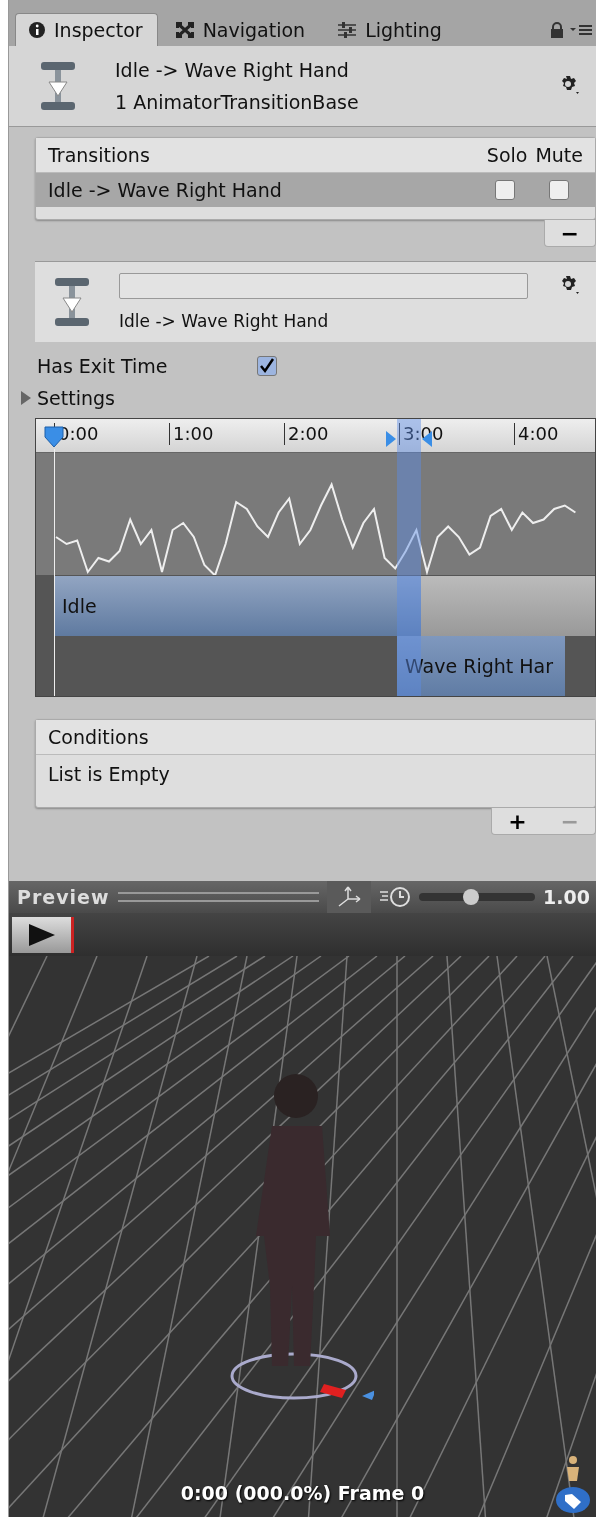 The height and width of the screenshot is (1517, 596). I want to click on column-header: Mute, so click(559, 155).